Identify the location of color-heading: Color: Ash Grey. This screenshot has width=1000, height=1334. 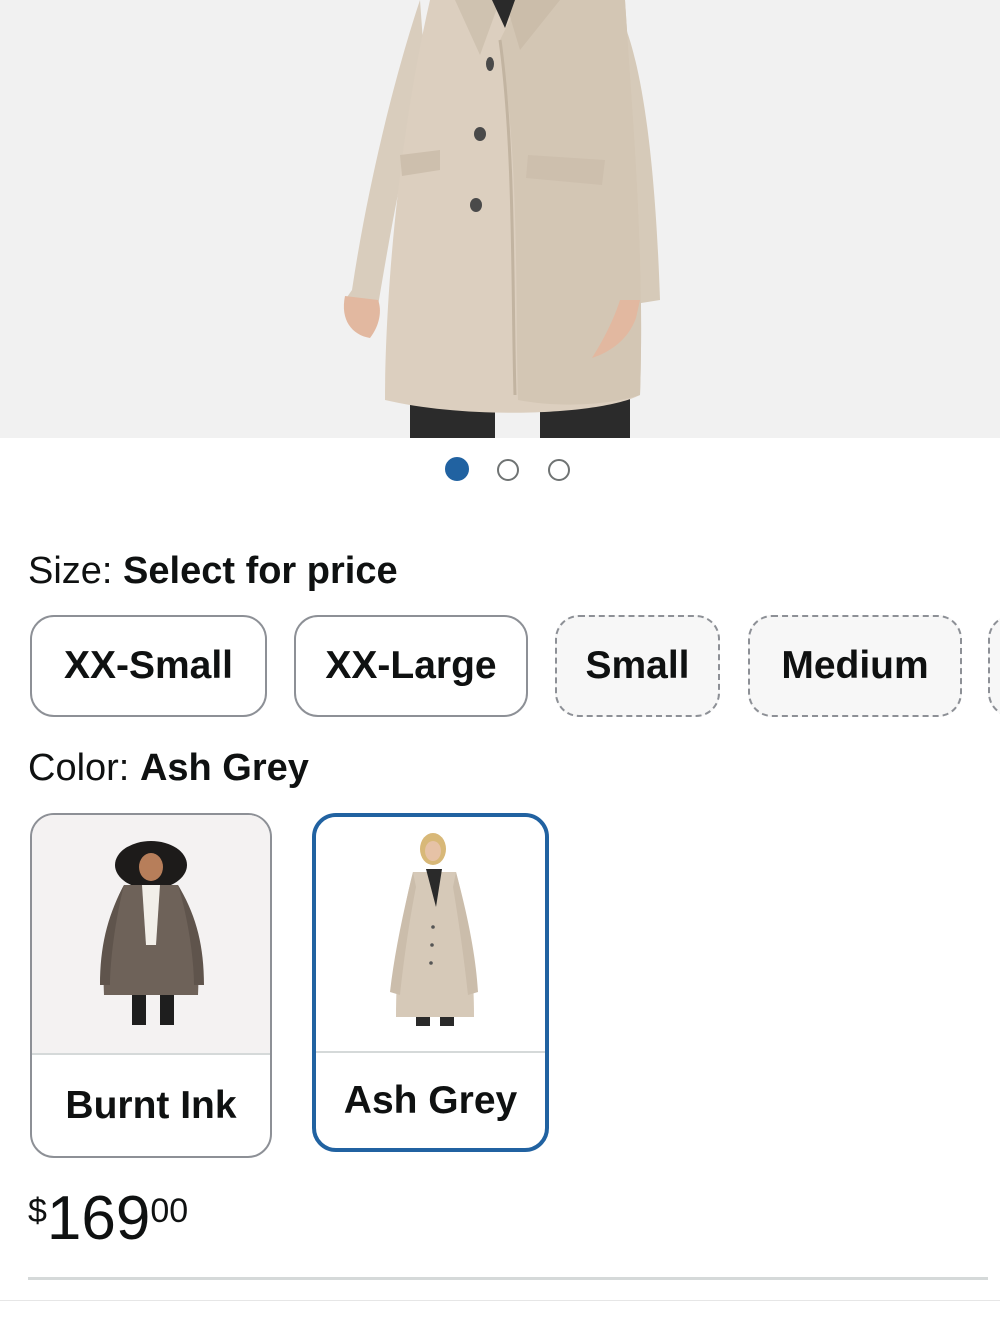
(168, 768).